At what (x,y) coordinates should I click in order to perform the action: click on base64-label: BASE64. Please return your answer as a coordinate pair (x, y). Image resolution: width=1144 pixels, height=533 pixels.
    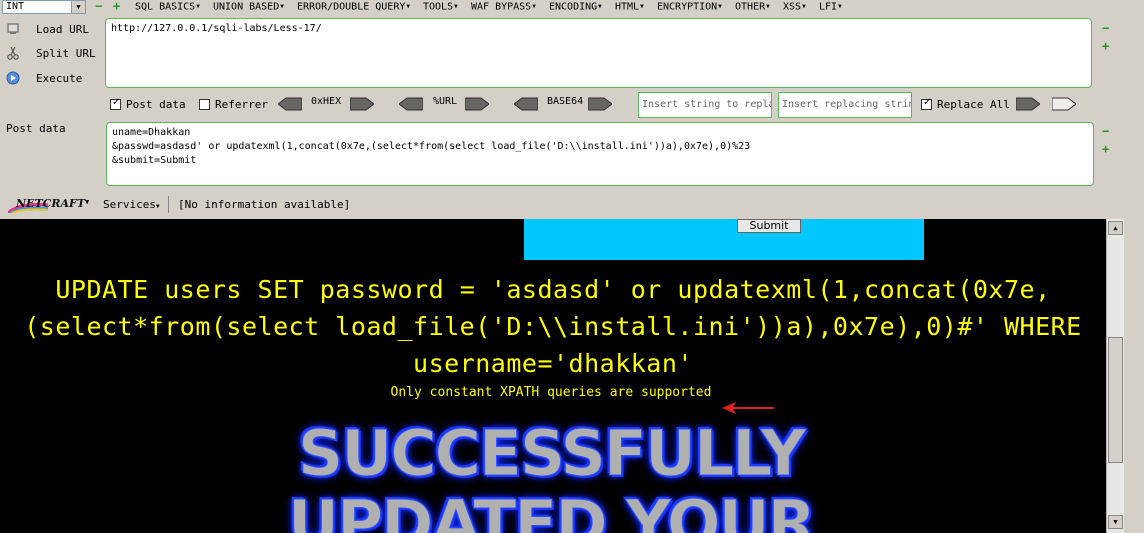
    Looking at the image, I should click on (565, 101).